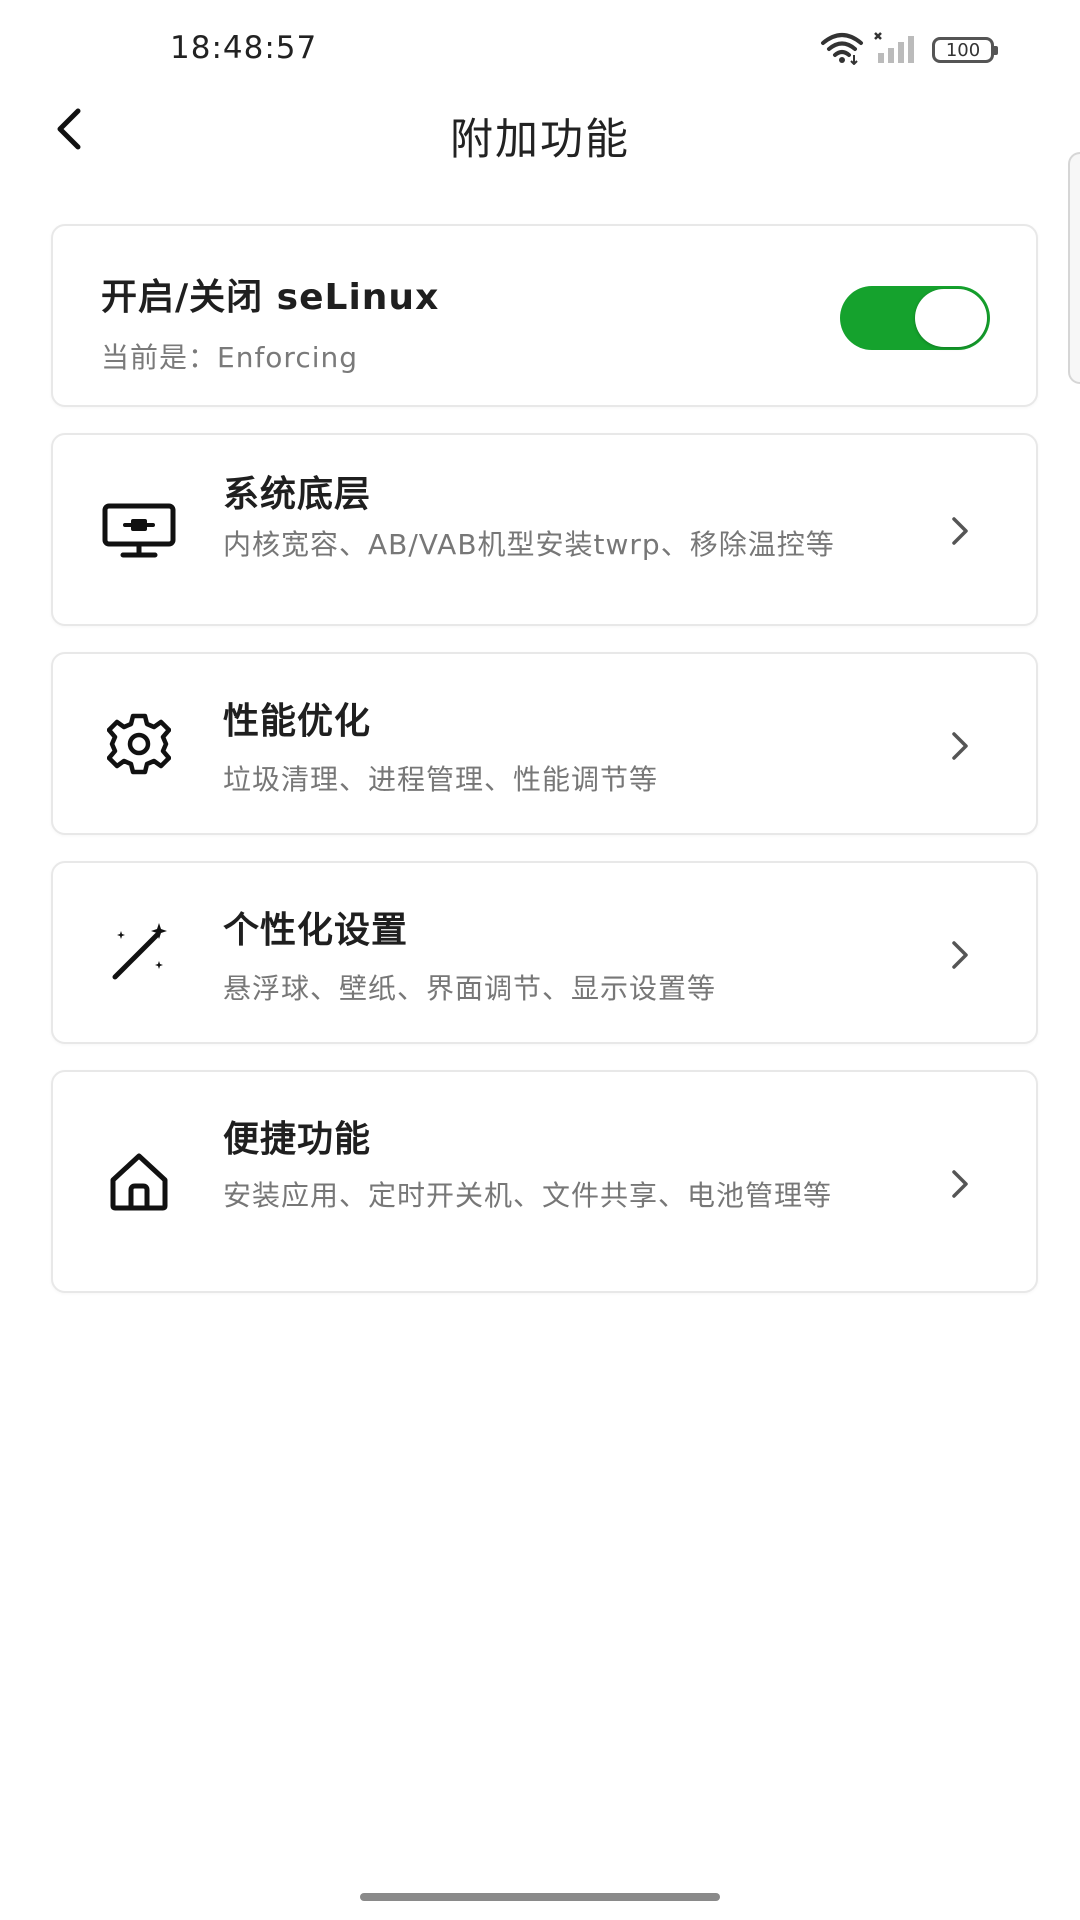 Image resolution: width=1080 pixels, height=1920 pixels. Describe the element at coordinates (230, 357) in the screenshot. I see `selinux-status: 当前是：Enforcing` at that location.